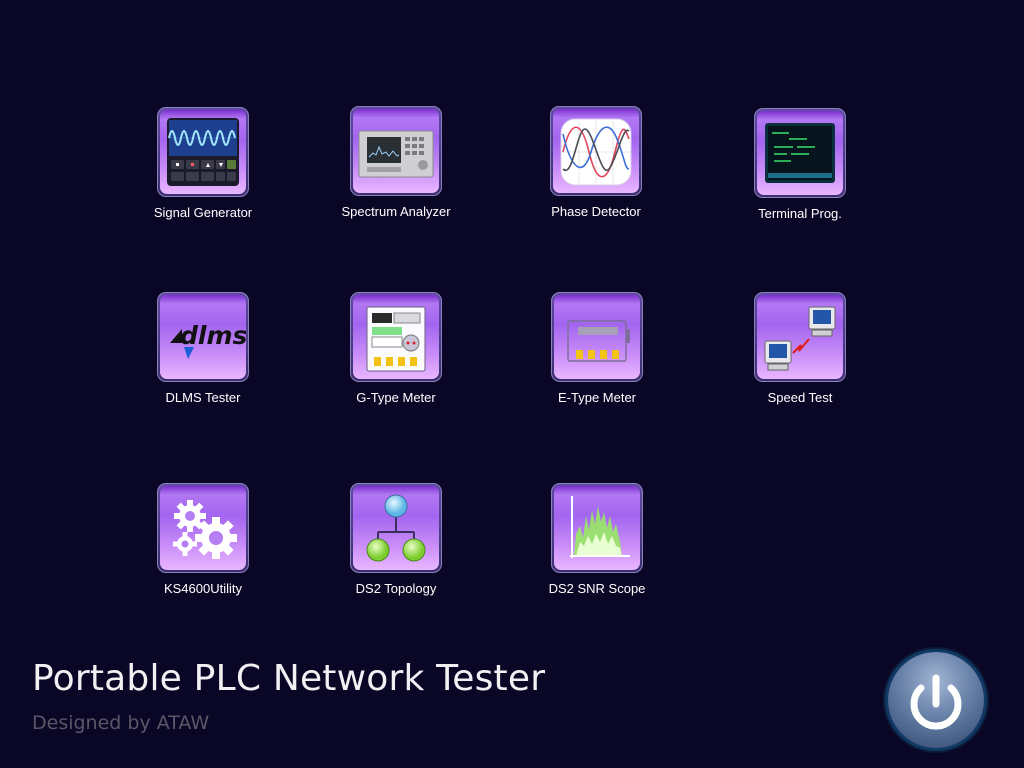  I want to click on app-phase-detector: Phase Detector, so click(596, 162).